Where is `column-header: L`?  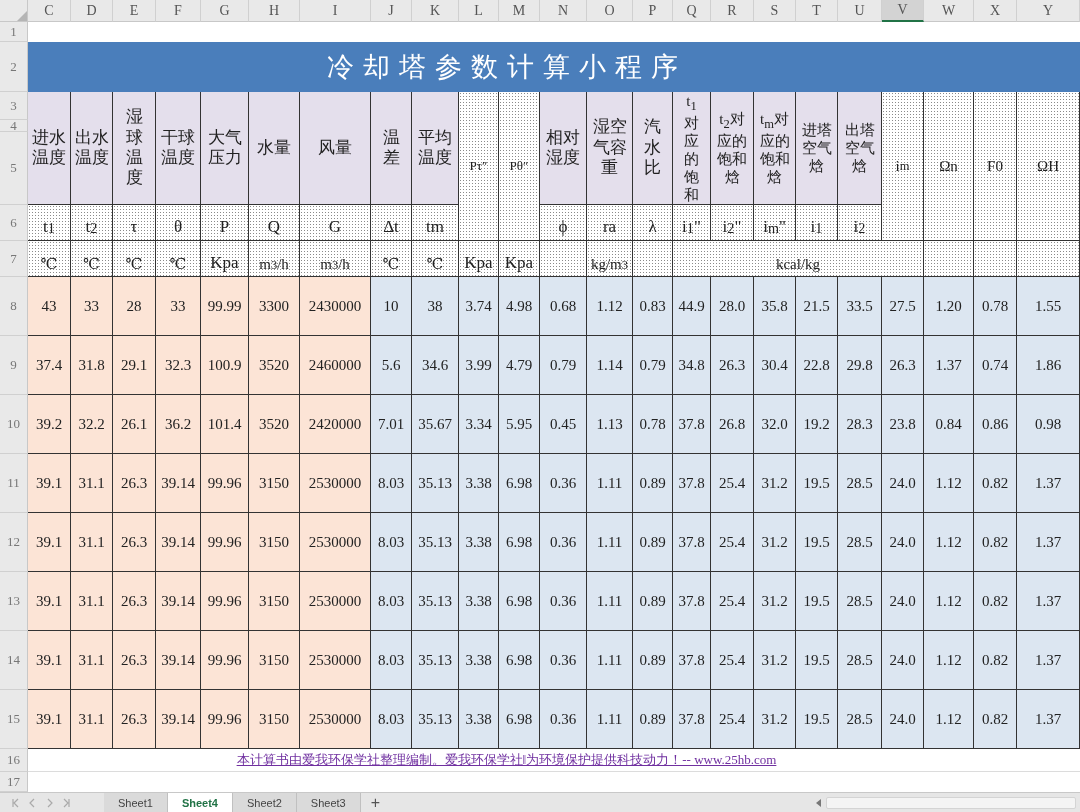
column-header: L is located at coordinates (479, 11).